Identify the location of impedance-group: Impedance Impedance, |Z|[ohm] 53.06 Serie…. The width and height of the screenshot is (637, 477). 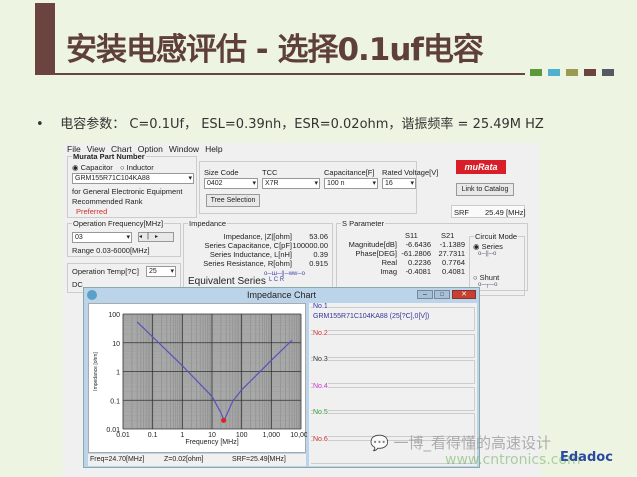
(258, 255).